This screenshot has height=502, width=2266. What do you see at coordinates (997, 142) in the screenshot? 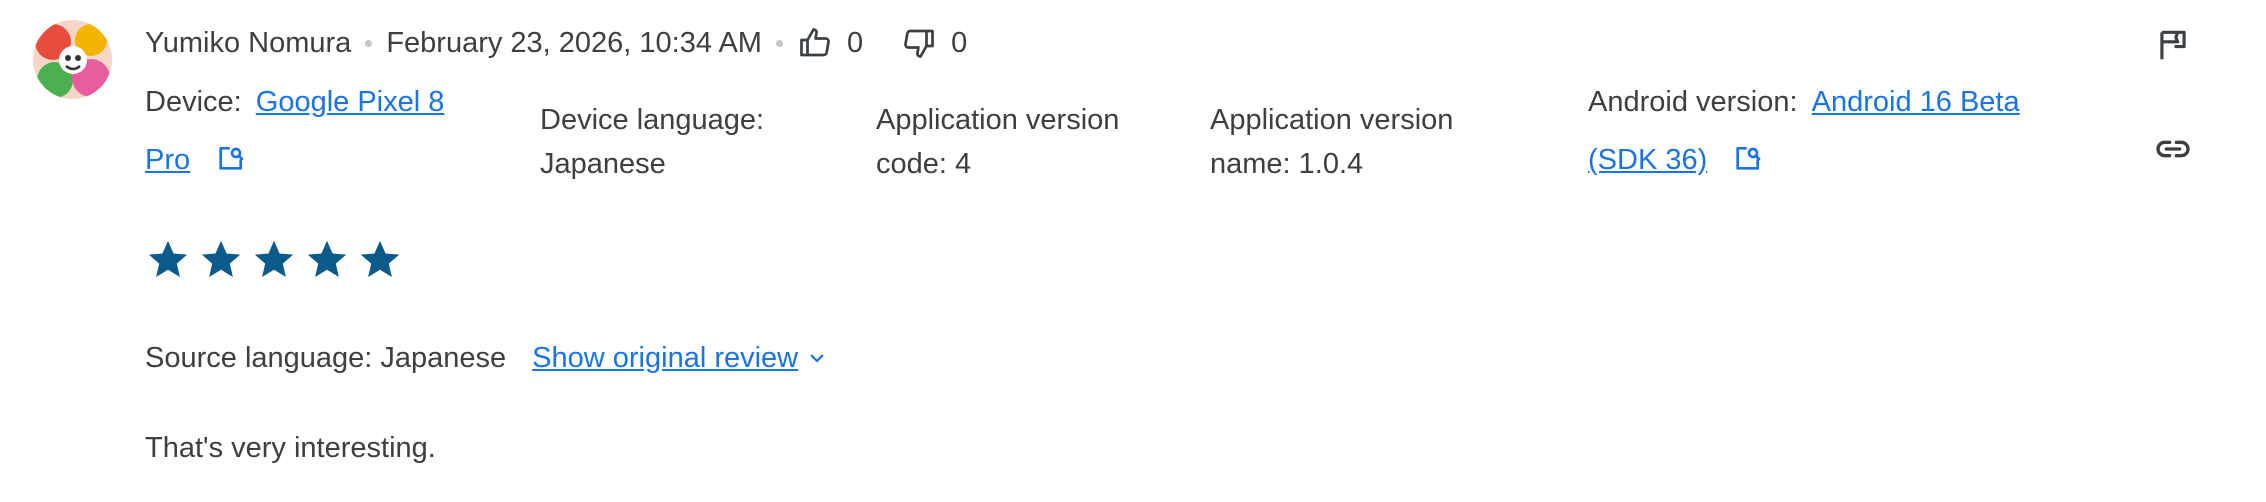
I see `app-version-code-info: Application version code: 4` at bounding box center [997, 142].